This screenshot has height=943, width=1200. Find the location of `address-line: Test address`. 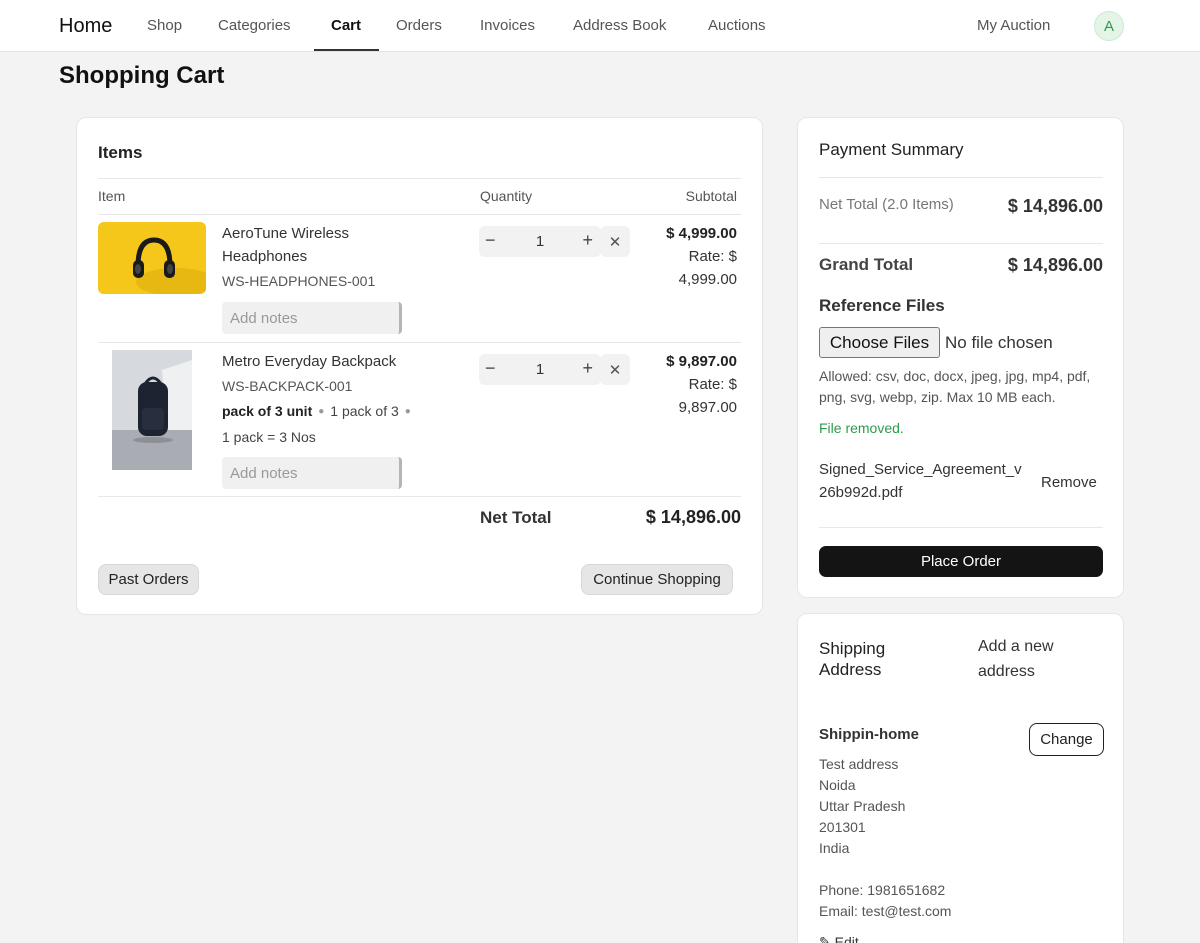

address-line: Test address is located at coordinates (859, 764).